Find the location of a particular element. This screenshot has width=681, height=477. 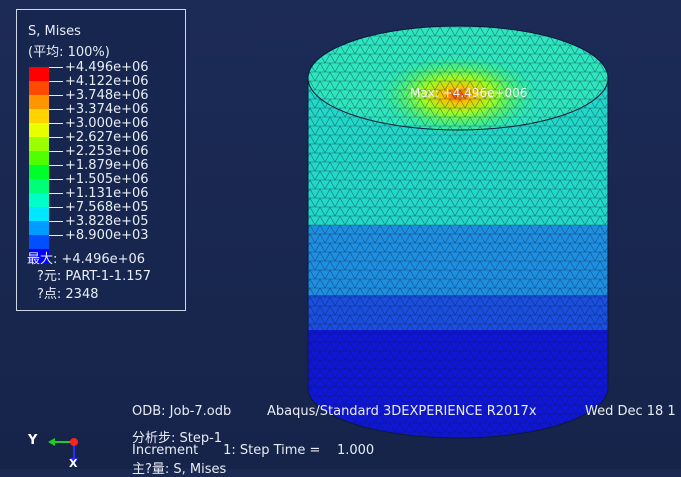

legend-tick-label: +1.879e+06 is located at coordinates (107, 165).